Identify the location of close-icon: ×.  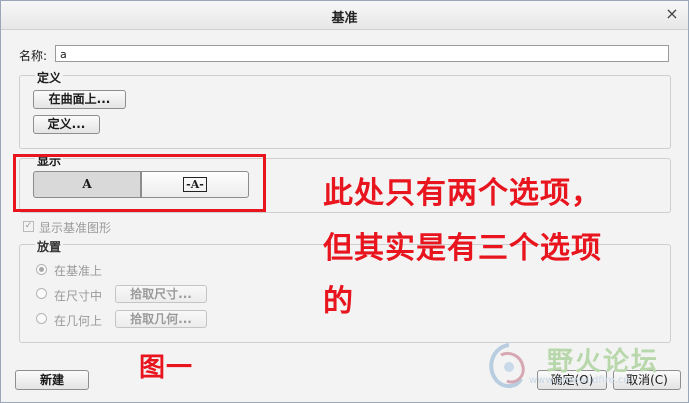
(672, 14).